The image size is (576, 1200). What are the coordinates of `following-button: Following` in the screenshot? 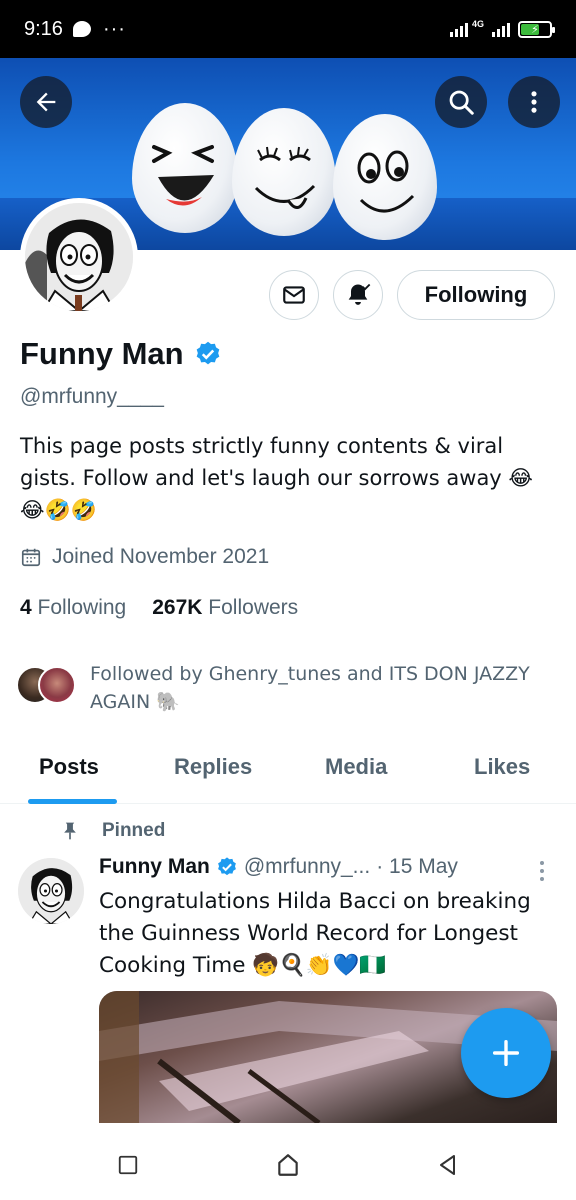 It's located at (476, 295).